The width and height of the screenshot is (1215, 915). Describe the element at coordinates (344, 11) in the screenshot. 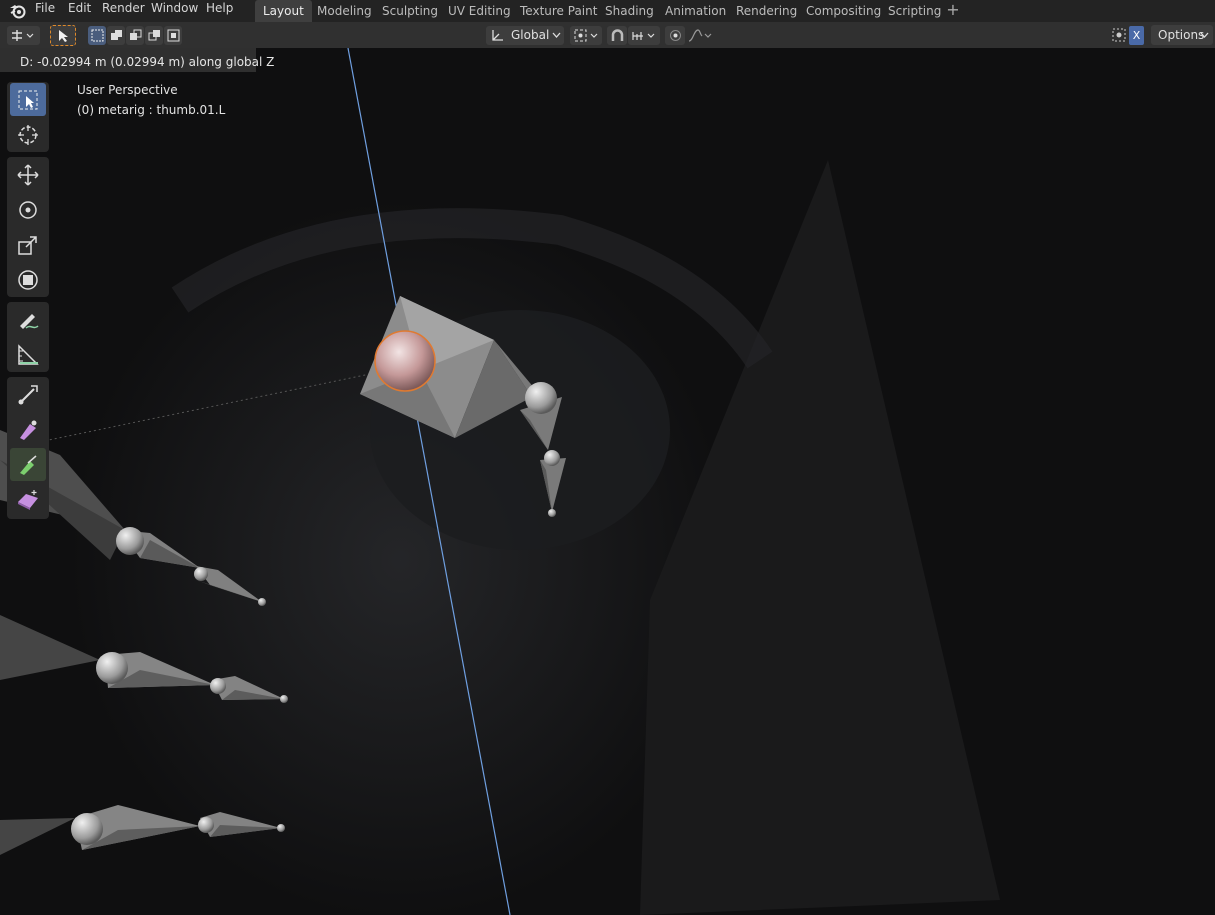

I see `tab-modeling: Modeling` at that location.